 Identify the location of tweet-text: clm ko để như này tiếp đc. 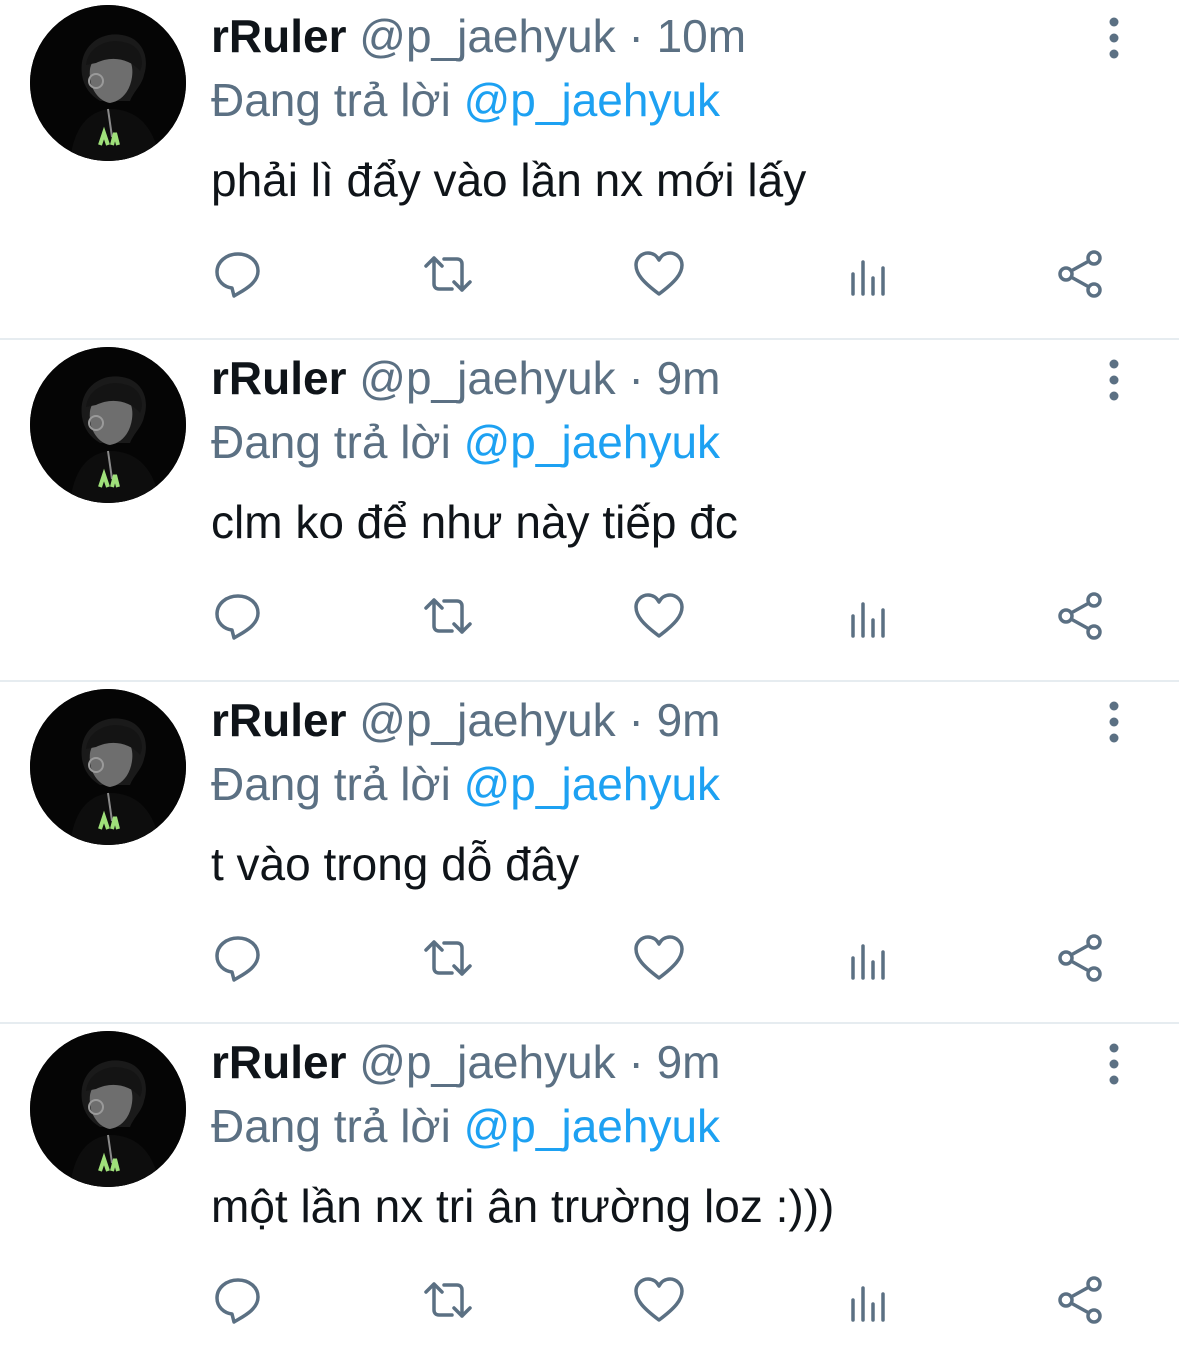
(474, 522).